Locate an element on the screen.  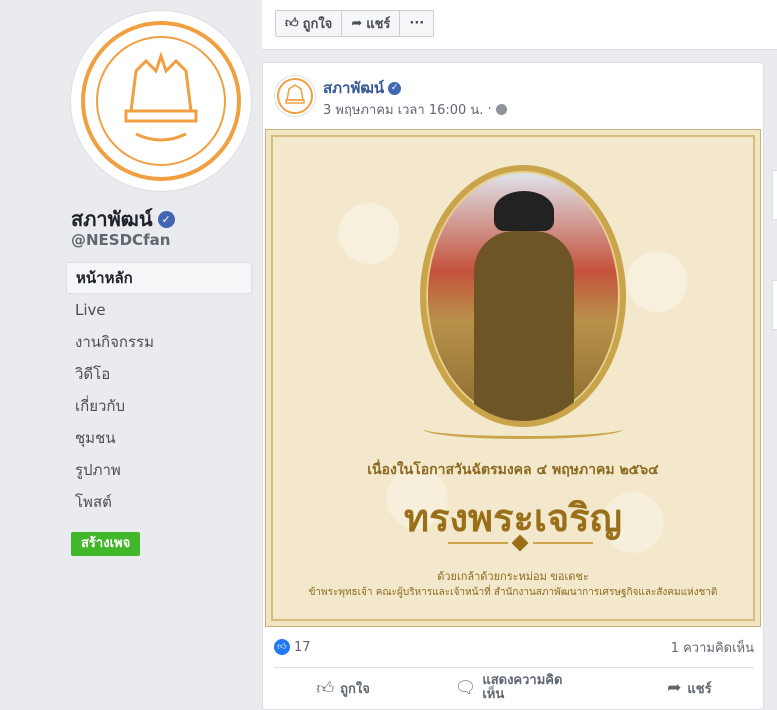
post-actions: 👍︎ ถูกใจ 🗨︎ แสดงความคิดเห็น ➦ แชร์ is located at coordinates (514, 688).